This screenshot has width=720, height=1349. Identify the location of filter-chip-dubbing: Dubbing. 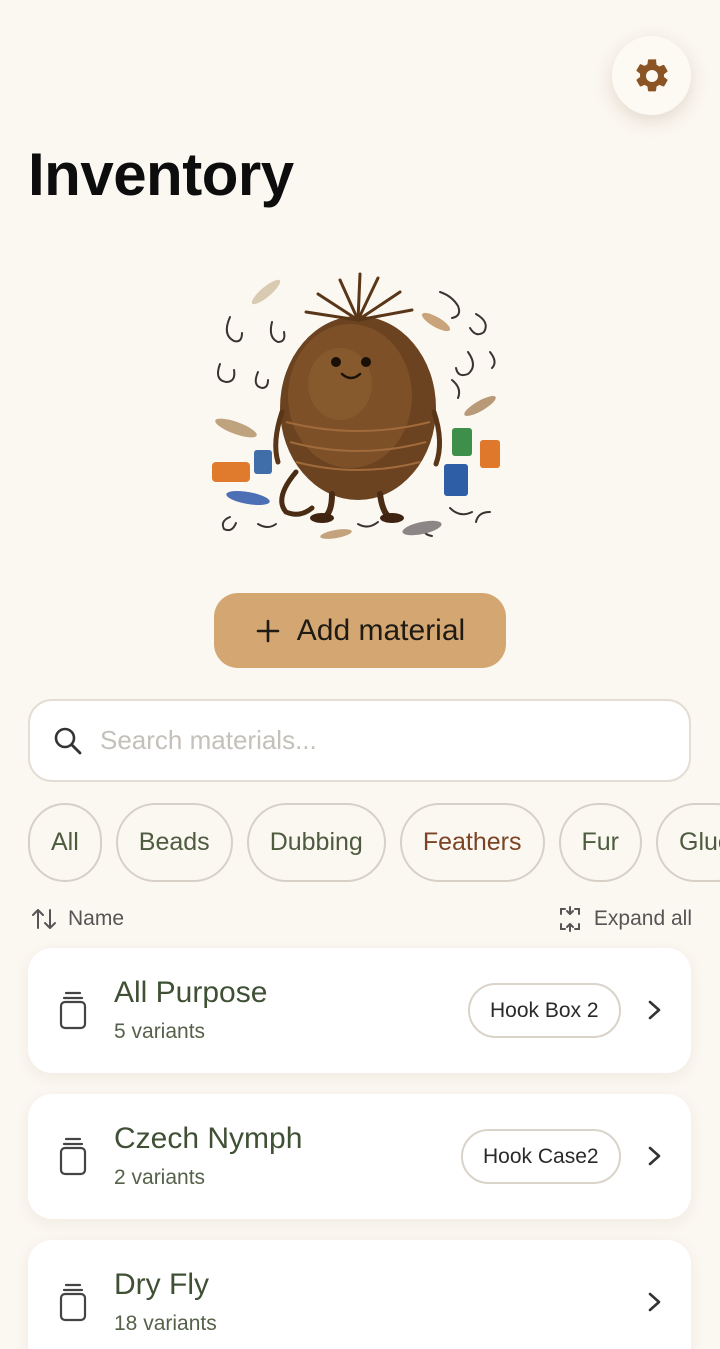
(316, 842).